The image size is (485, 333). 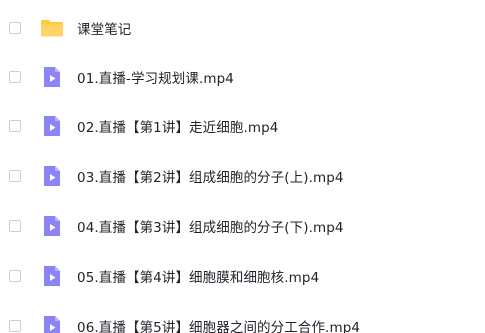 I want to click on list-item: 03.直播【第2讲】组成细胞的分子(上).mp4, so click(x=242, y=176).